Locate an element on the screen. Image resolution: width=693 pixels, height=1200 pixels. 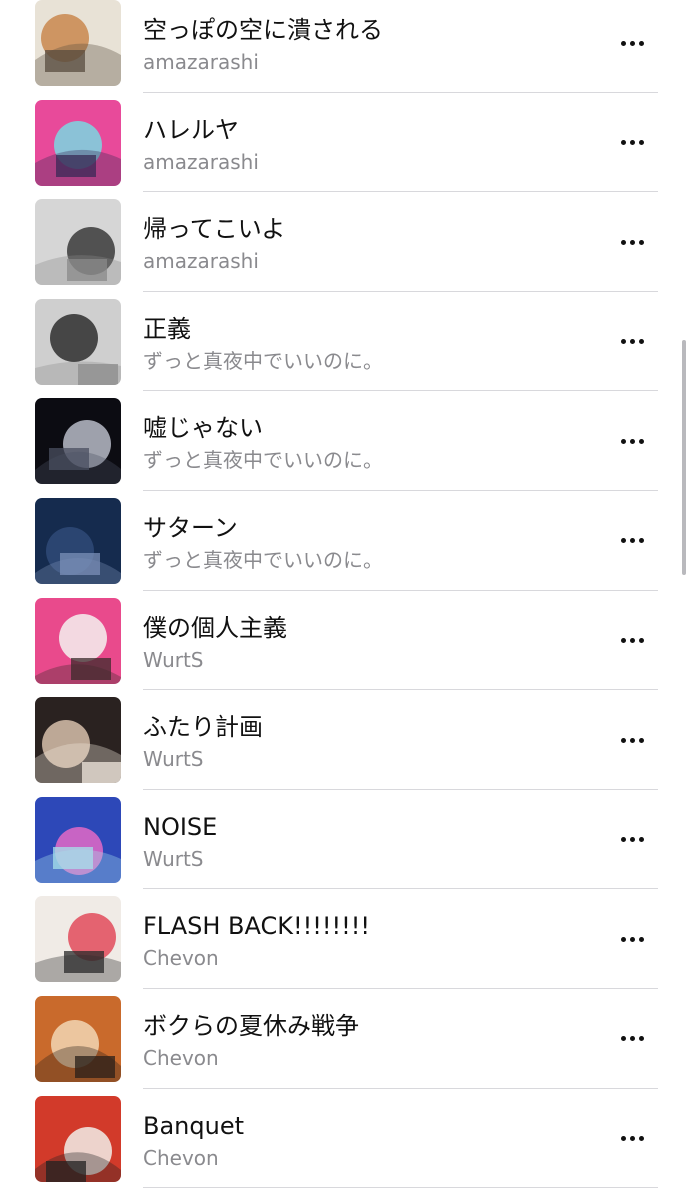
track-row: FLASH BACK!!!!!!!! Chevon is located at coordinates (346, 939).